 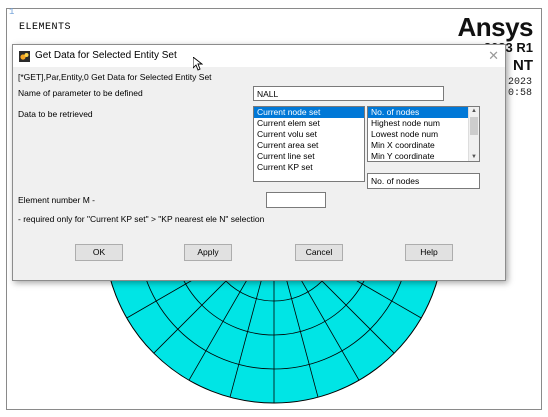 What do you see at coordinates (106, 55) in the screenshot?
I see `dialog-title: Get Data for Selected Entity Set` at bounding box center [106, 55].